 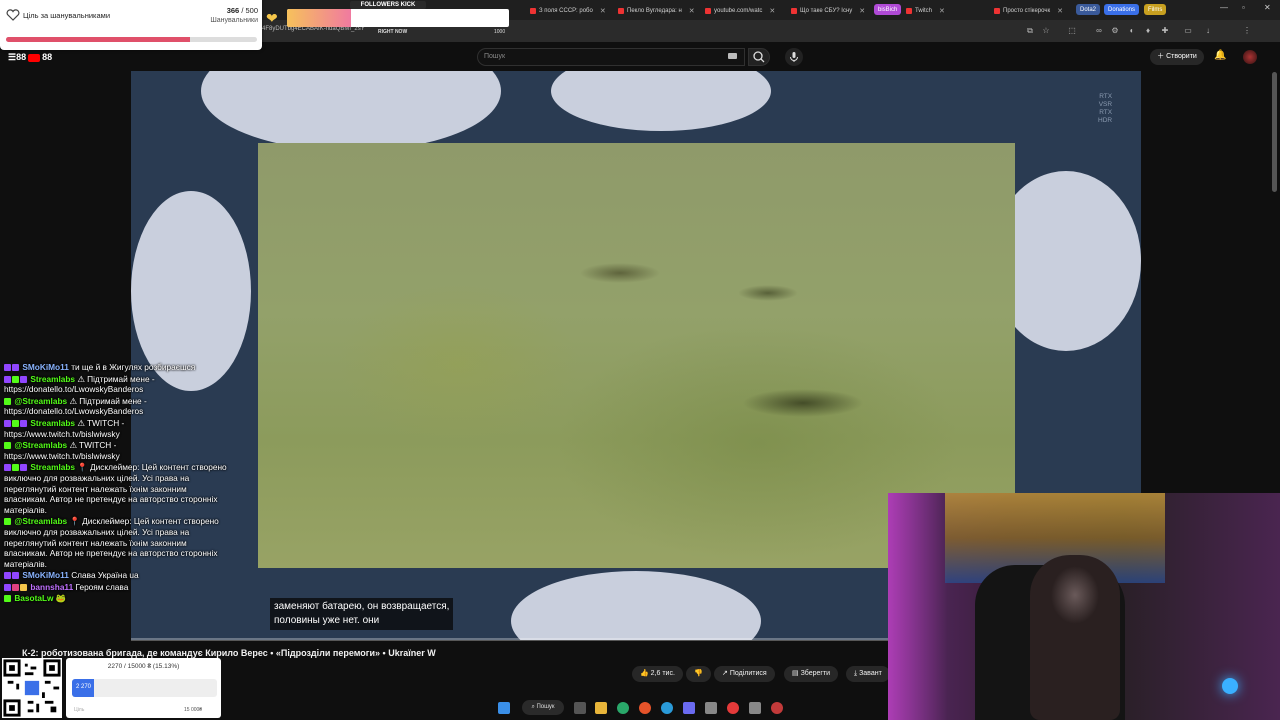 I want to click on thumbs-up-icon: 👍, so click(x=644, y=673).